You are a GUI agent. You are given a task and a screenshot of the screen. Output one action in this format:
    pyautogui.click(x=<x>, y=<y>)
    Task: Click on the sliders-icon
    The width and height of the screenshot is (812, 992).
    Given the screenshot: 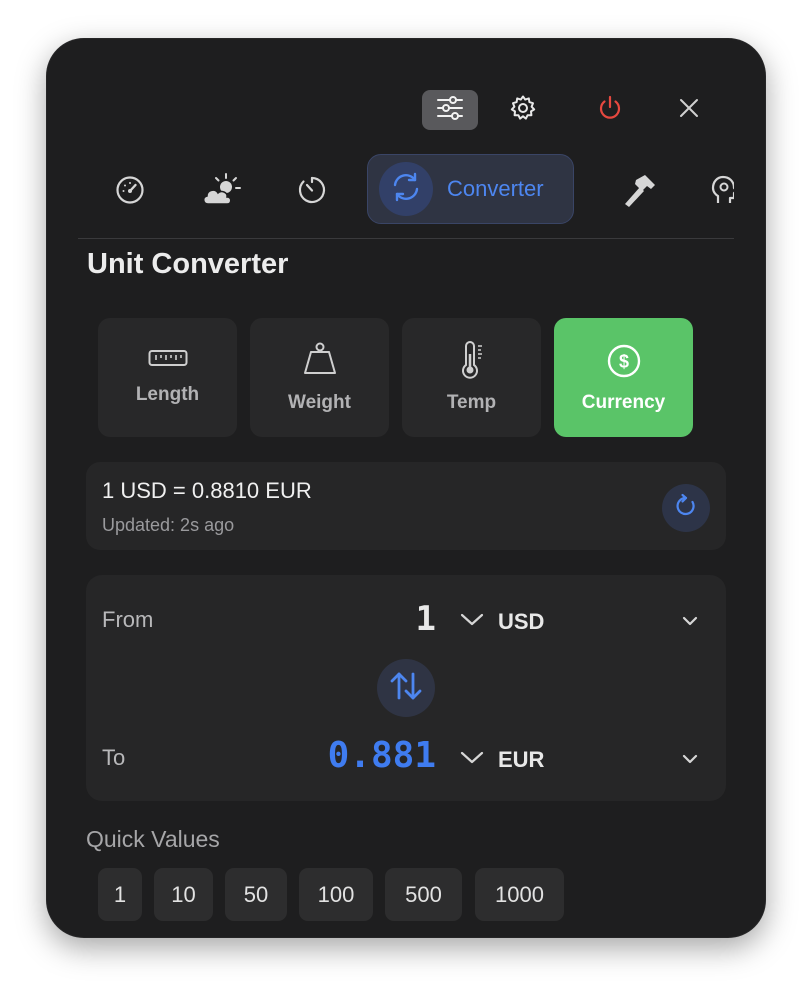 What is the action you would take?
    pyautogui.click(x=450, y=110)
    